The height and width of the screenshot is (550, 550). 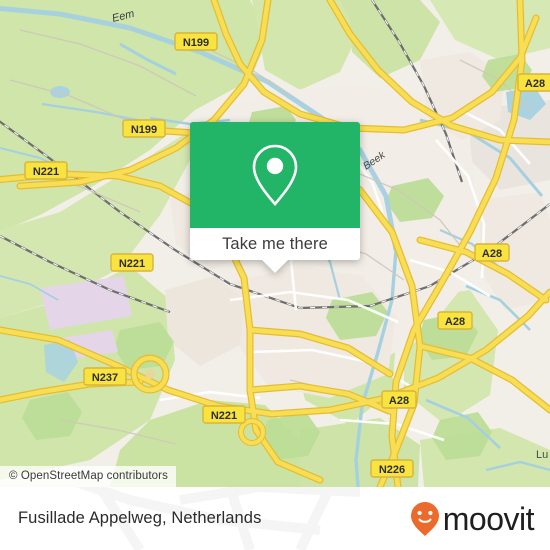 I want to click on road-shield-n199-b: N199, so click(x=144, y=128).